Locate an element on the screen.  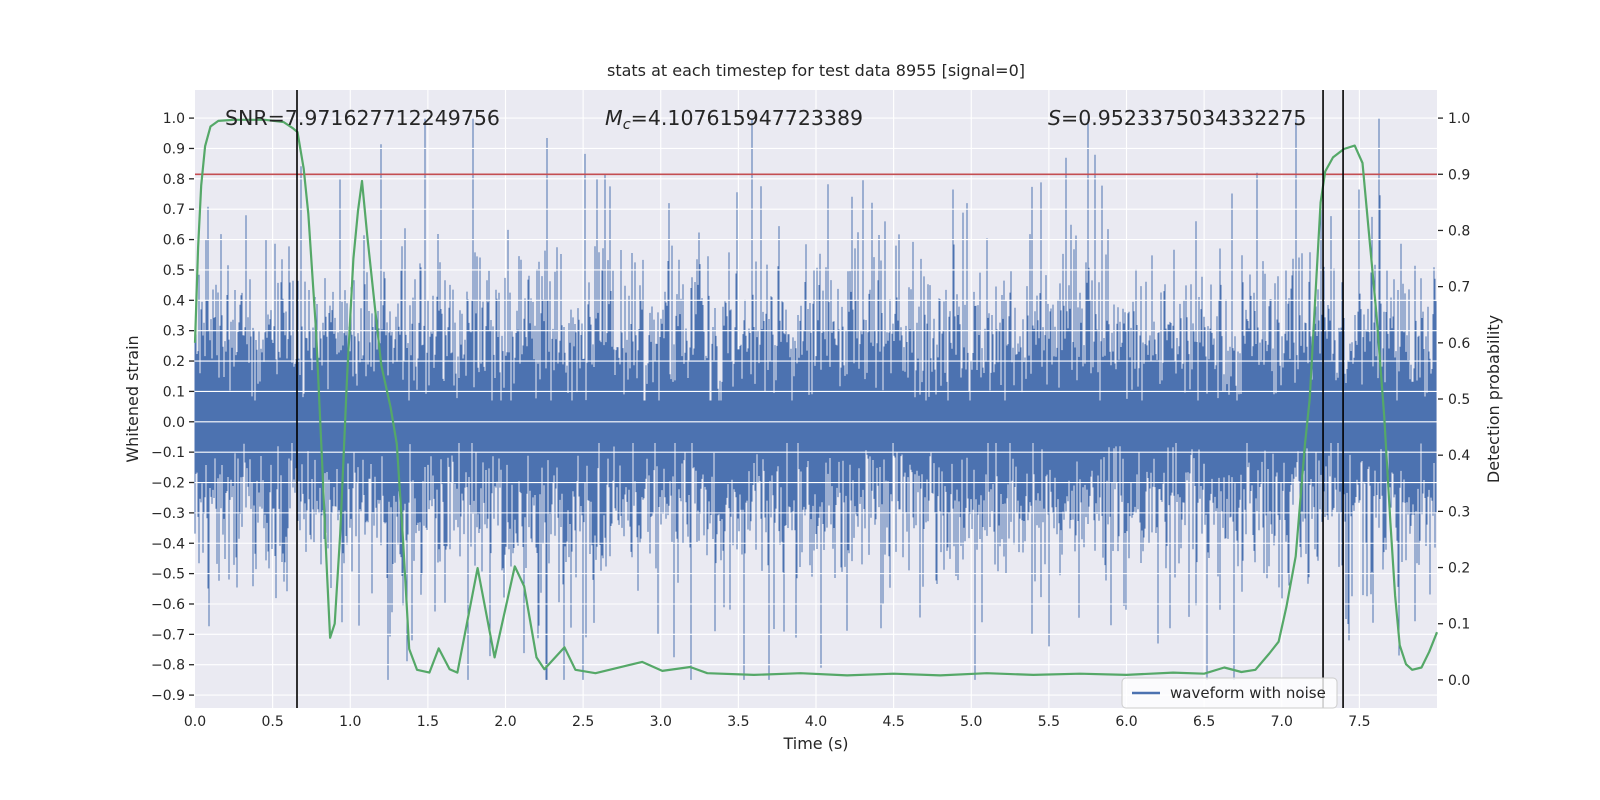
y-right-tick-label: 0.5 is located at coordinates (1459, 400).